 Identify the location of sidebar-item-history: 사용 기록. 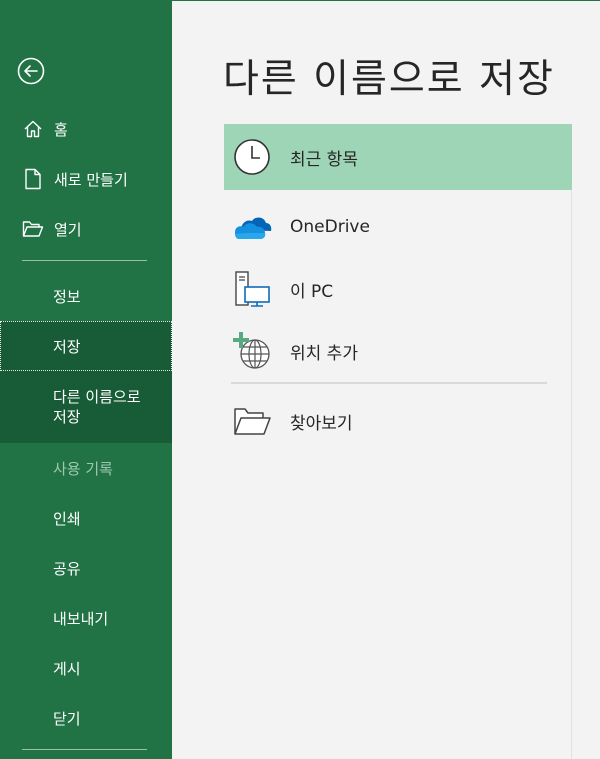
(86, 468).